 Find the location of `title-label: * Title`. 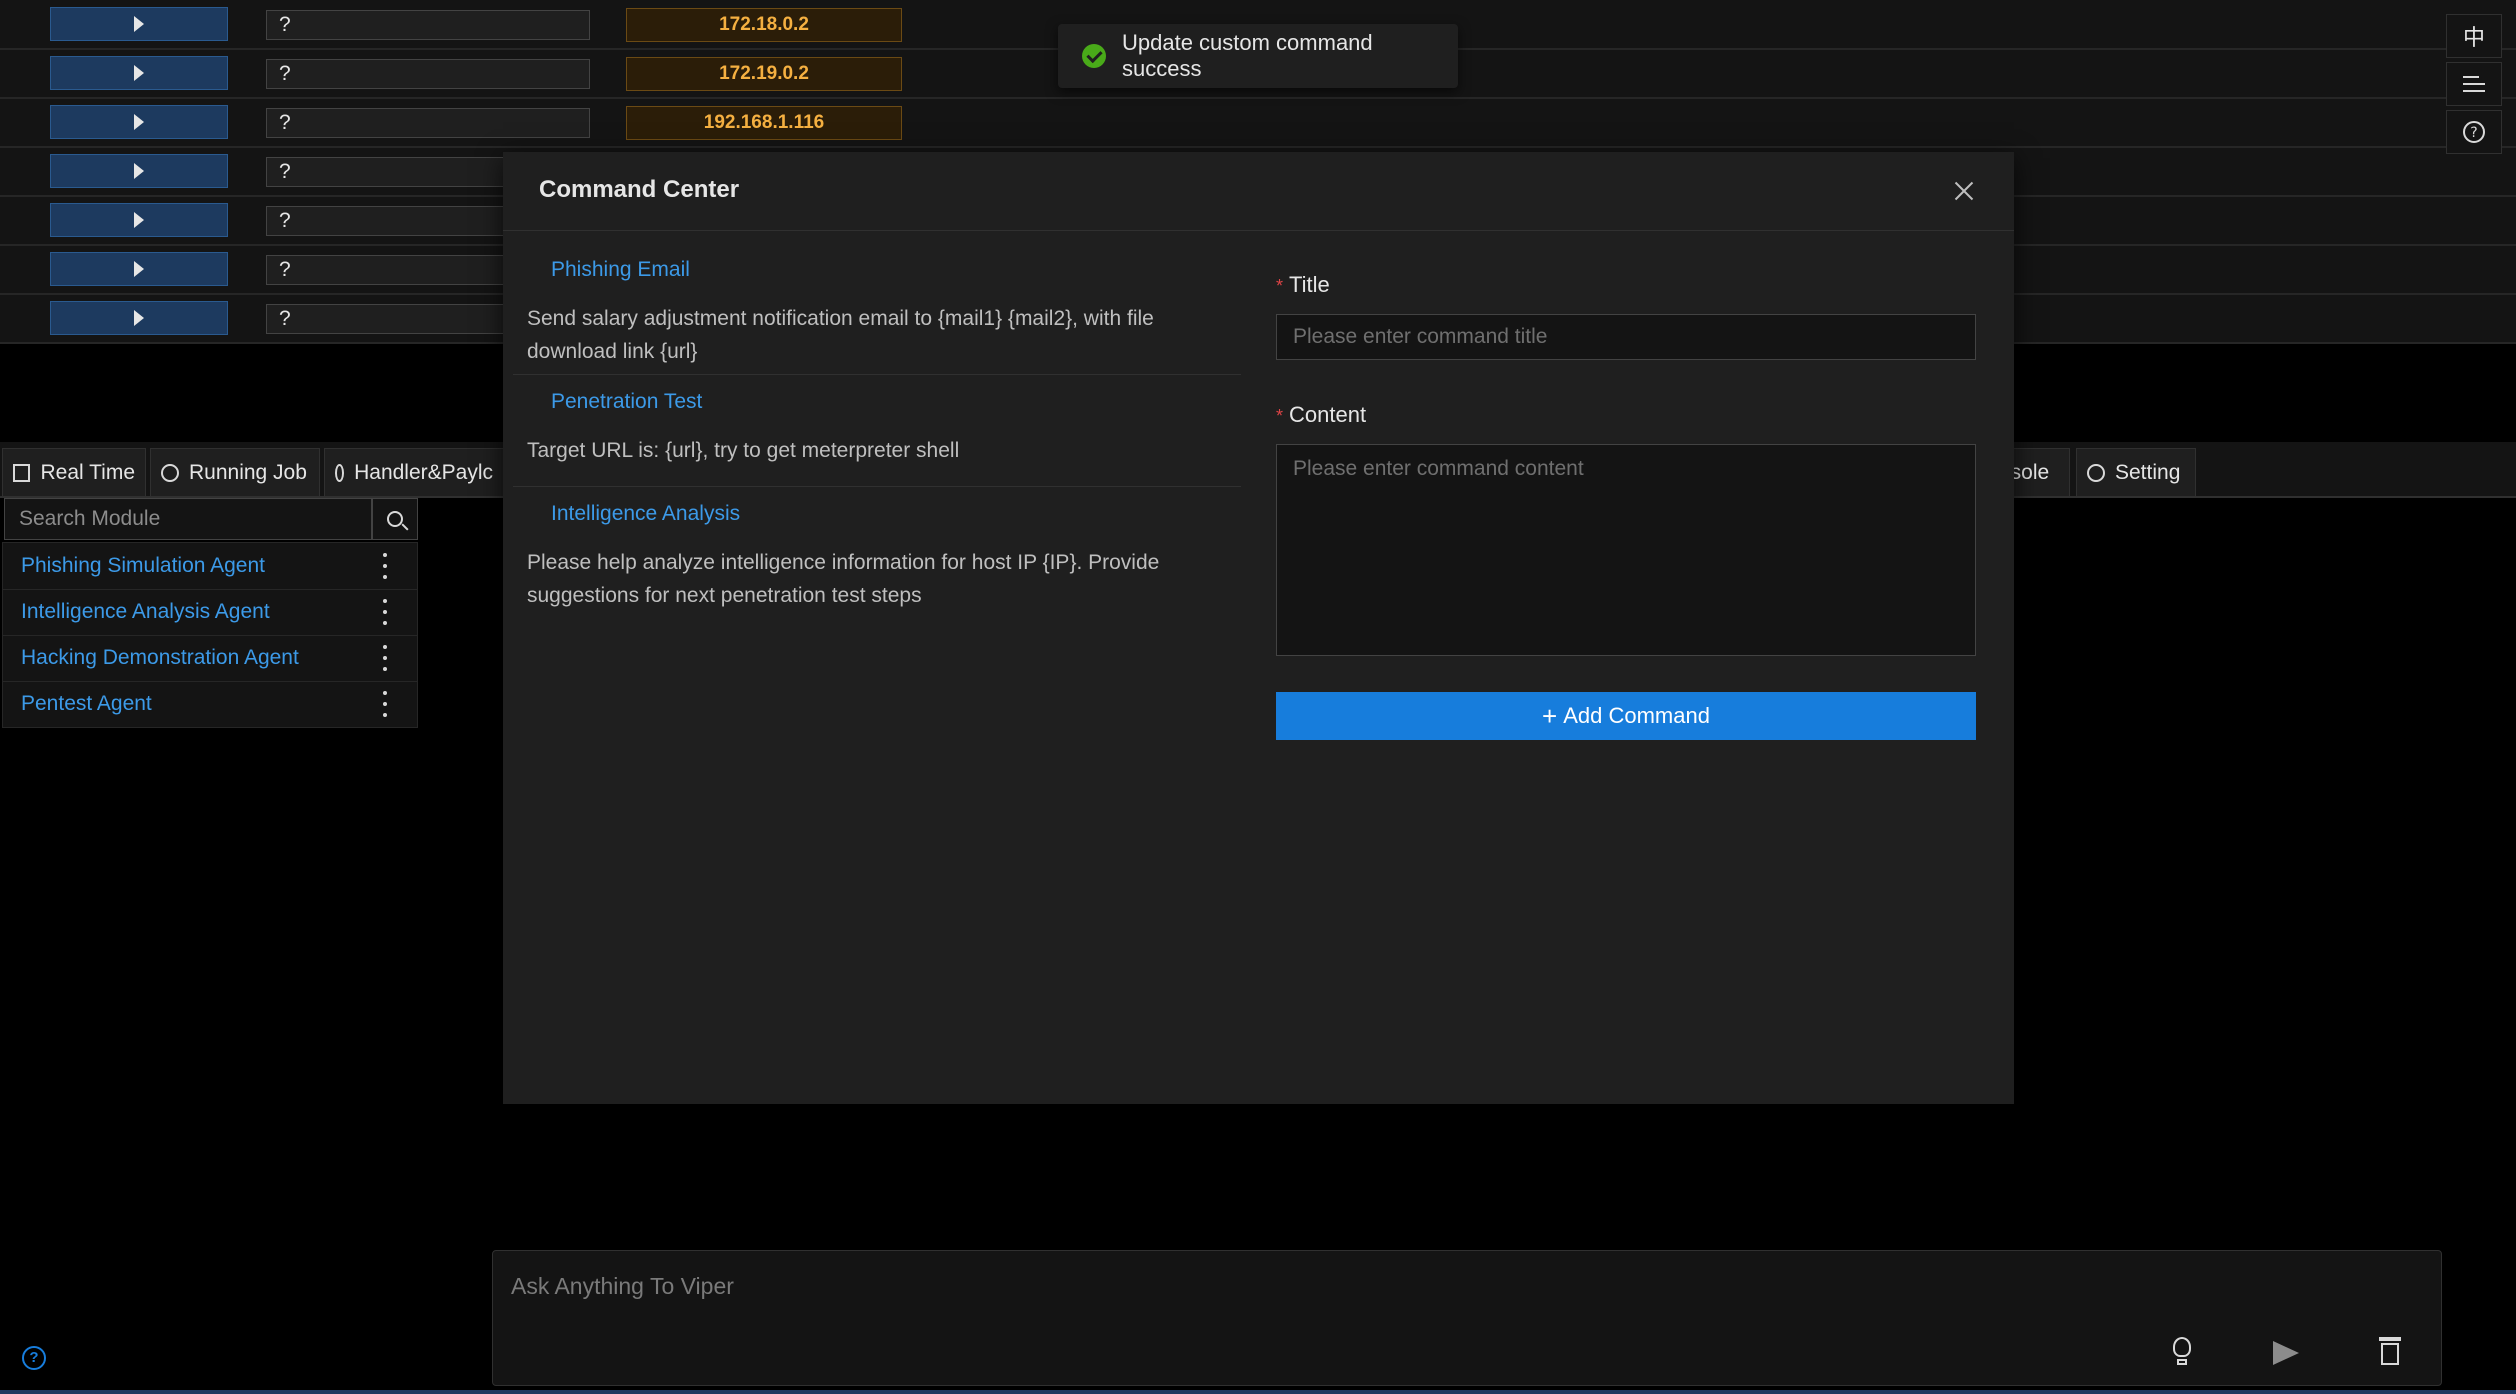

title-label: * Title is located at coordinates (1303, 284).